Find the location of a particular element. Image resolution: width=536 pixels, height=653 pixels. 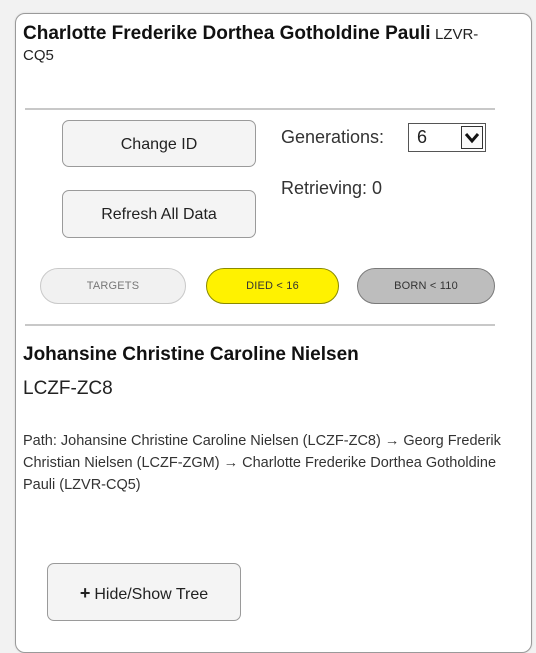

filter-born: BORN < 110 is located at coordinates (426, 286).